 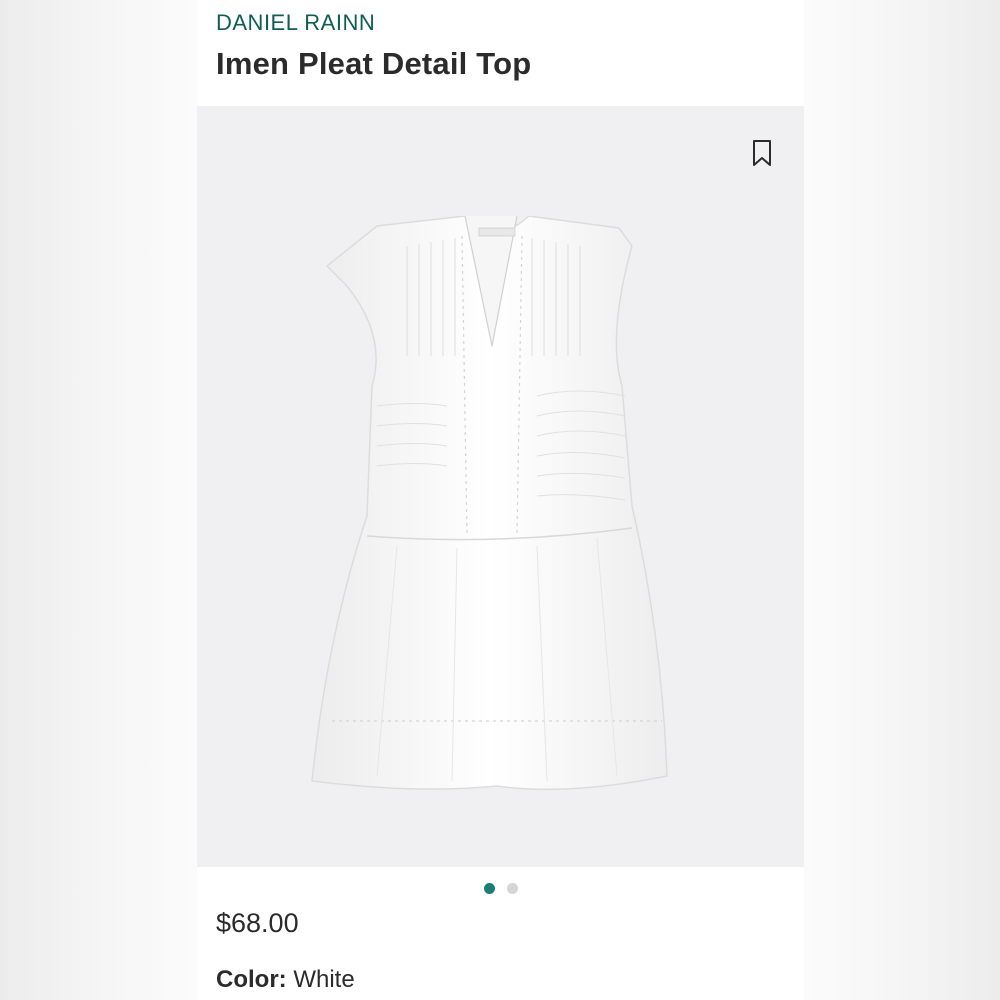 What do you see at coordinates (324, 979) in the screenshot?
I see `color-value: White` at bounding box center [324, 979].